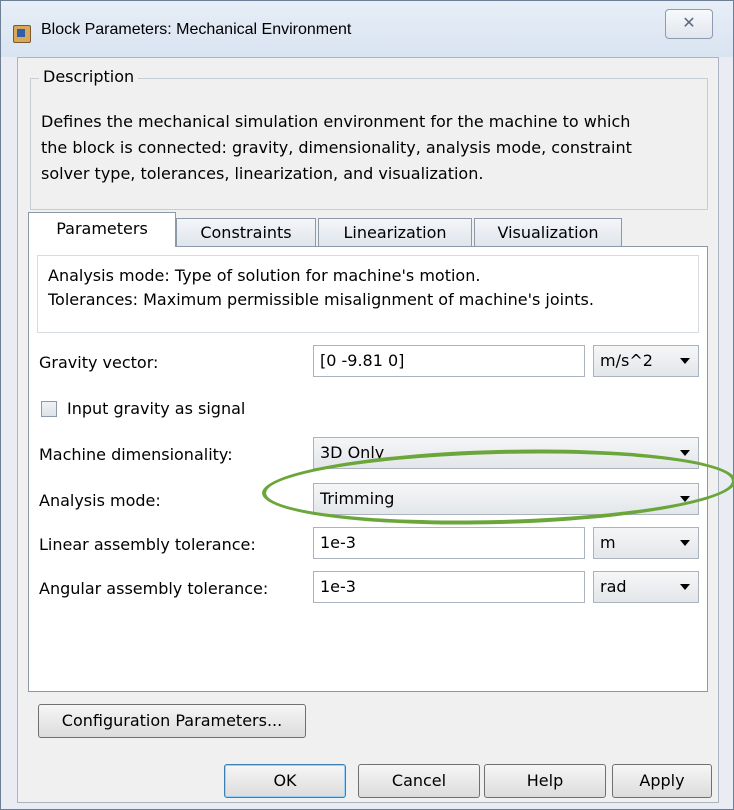 The width and height of the screenshot is (734, 810). I want to click on gravity-unit-select: m/s^2, so click(646, 361).